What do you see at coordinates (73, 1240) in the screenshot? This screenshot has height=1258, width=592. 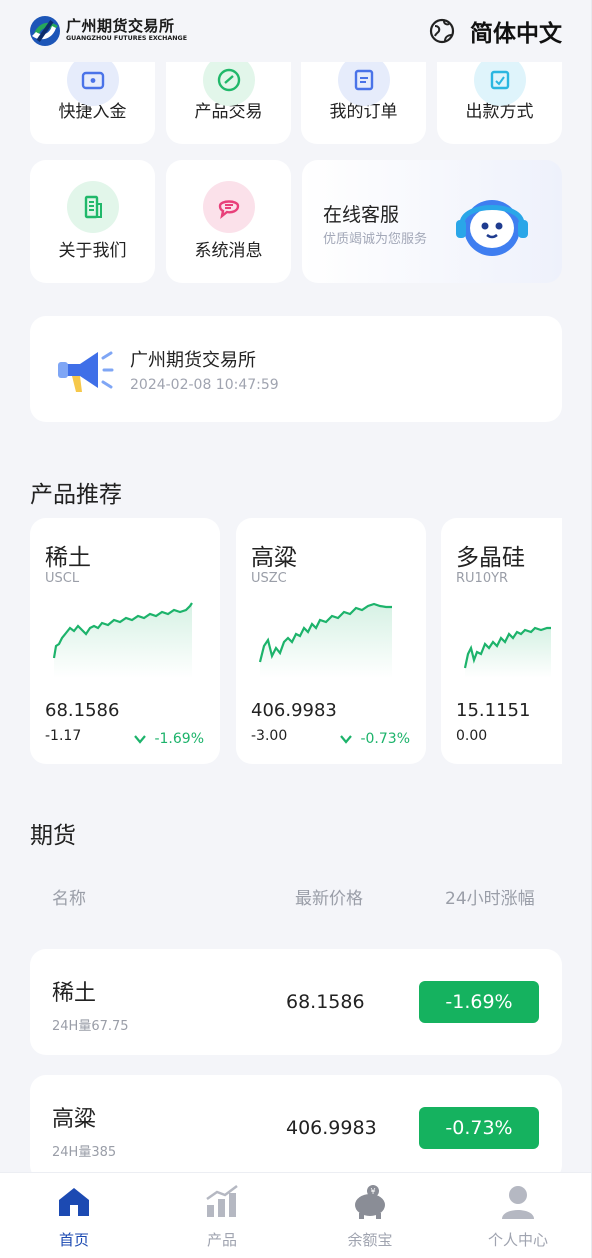 I see `tab-label: 首页` at bounding box center [73, 1240].